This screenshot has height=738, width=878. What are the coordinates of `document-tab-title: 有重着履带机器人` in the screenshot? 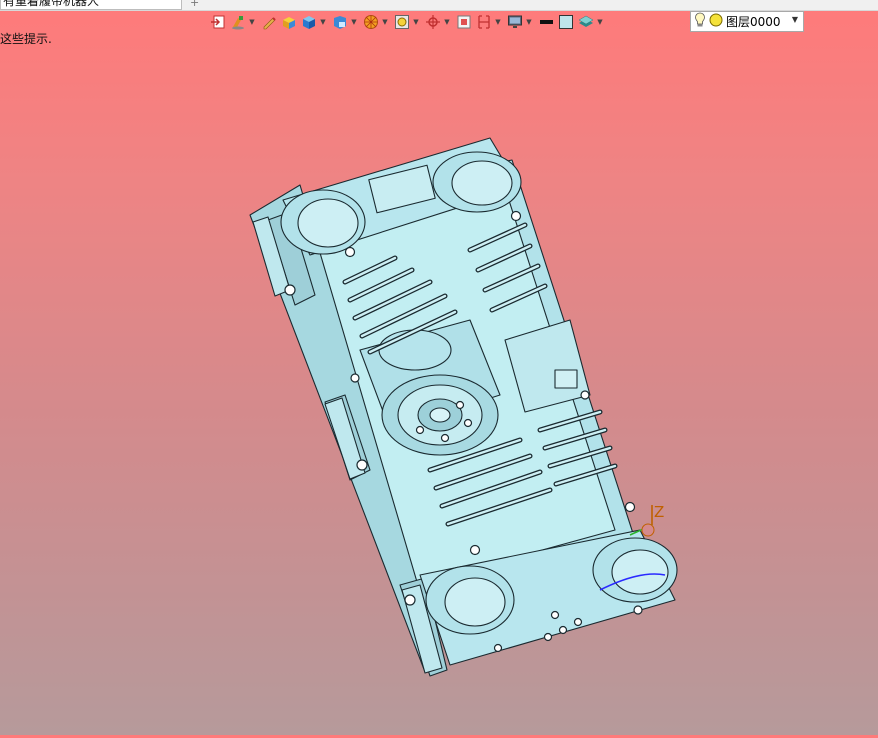 It's located at (51, 4).